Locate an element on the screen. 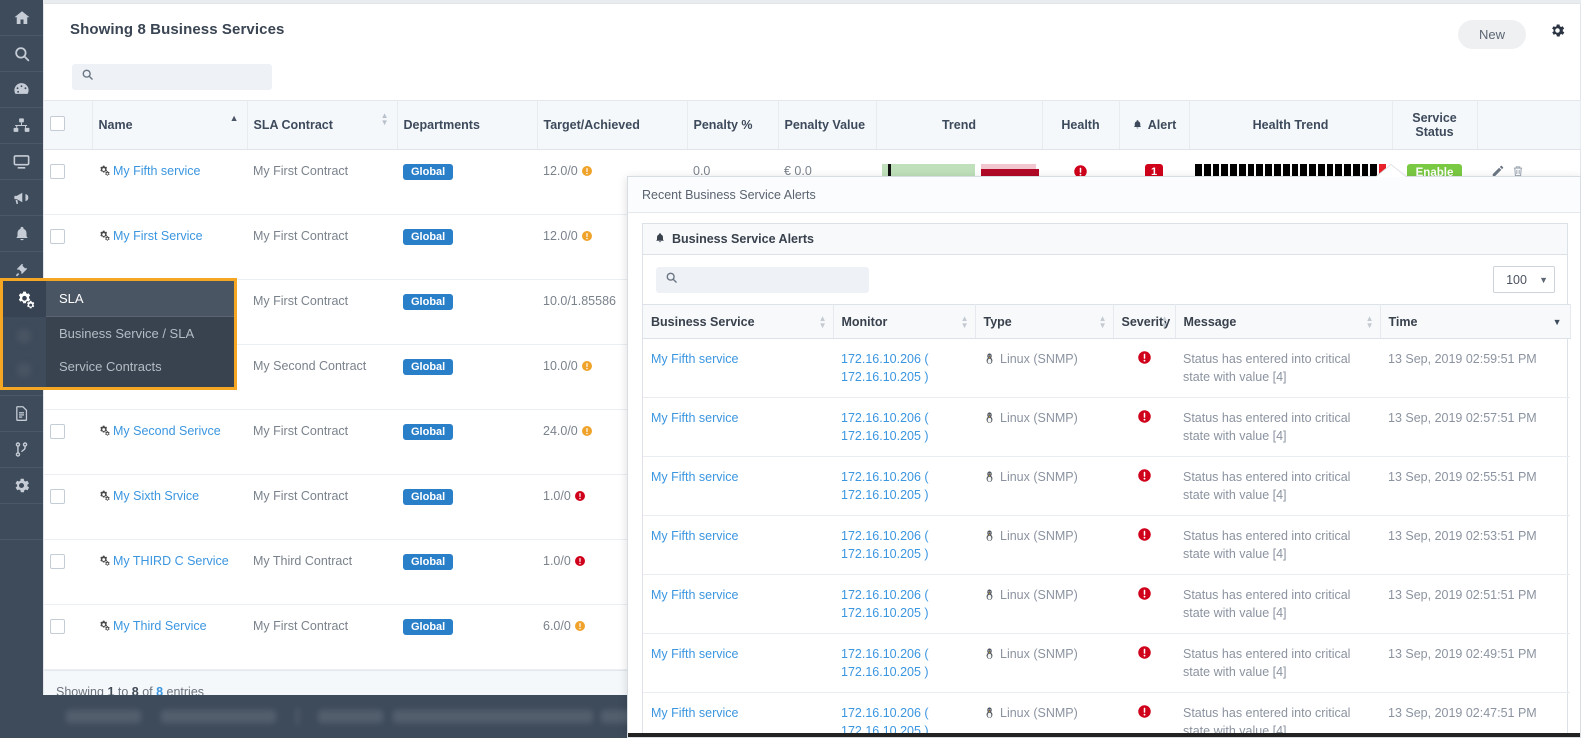 This screenshot has width=1581, height=738. cell-name: My THIRD C Service is located at coordinates (169, 572).